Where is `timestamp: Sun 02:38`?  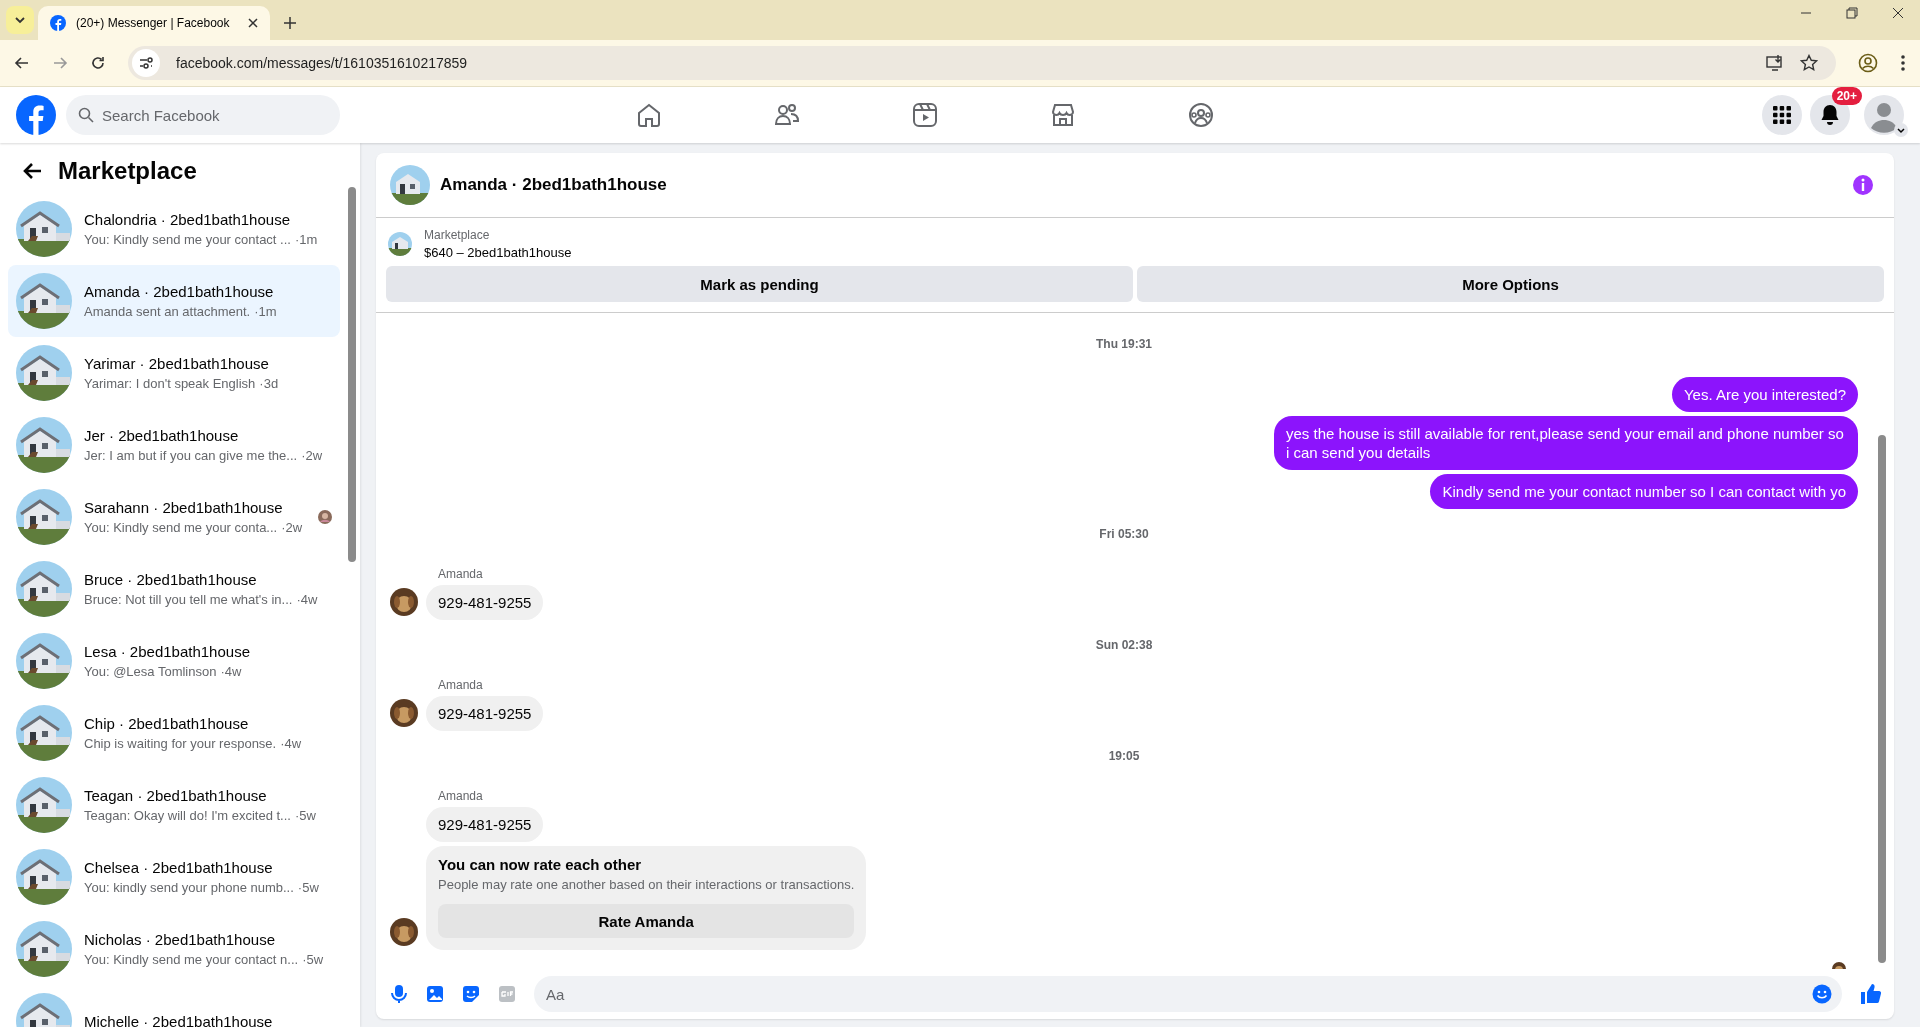
timestamp: Sun 02:38 is located at coordinates (1124, 645).